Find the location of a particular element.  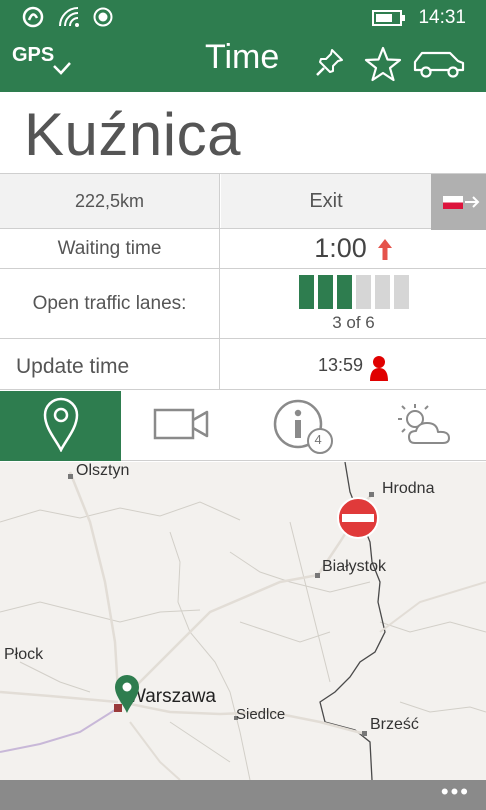

waiting-value: 1:00 is located at coordinates (340, 248).